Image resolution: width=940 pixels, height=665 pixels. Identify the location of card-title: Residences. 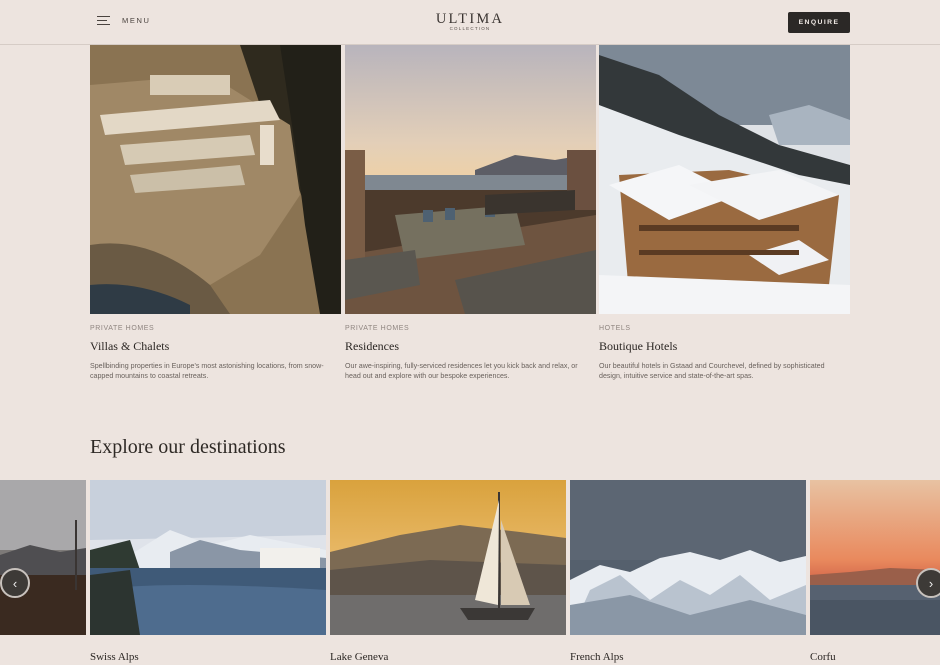
(470, 346).